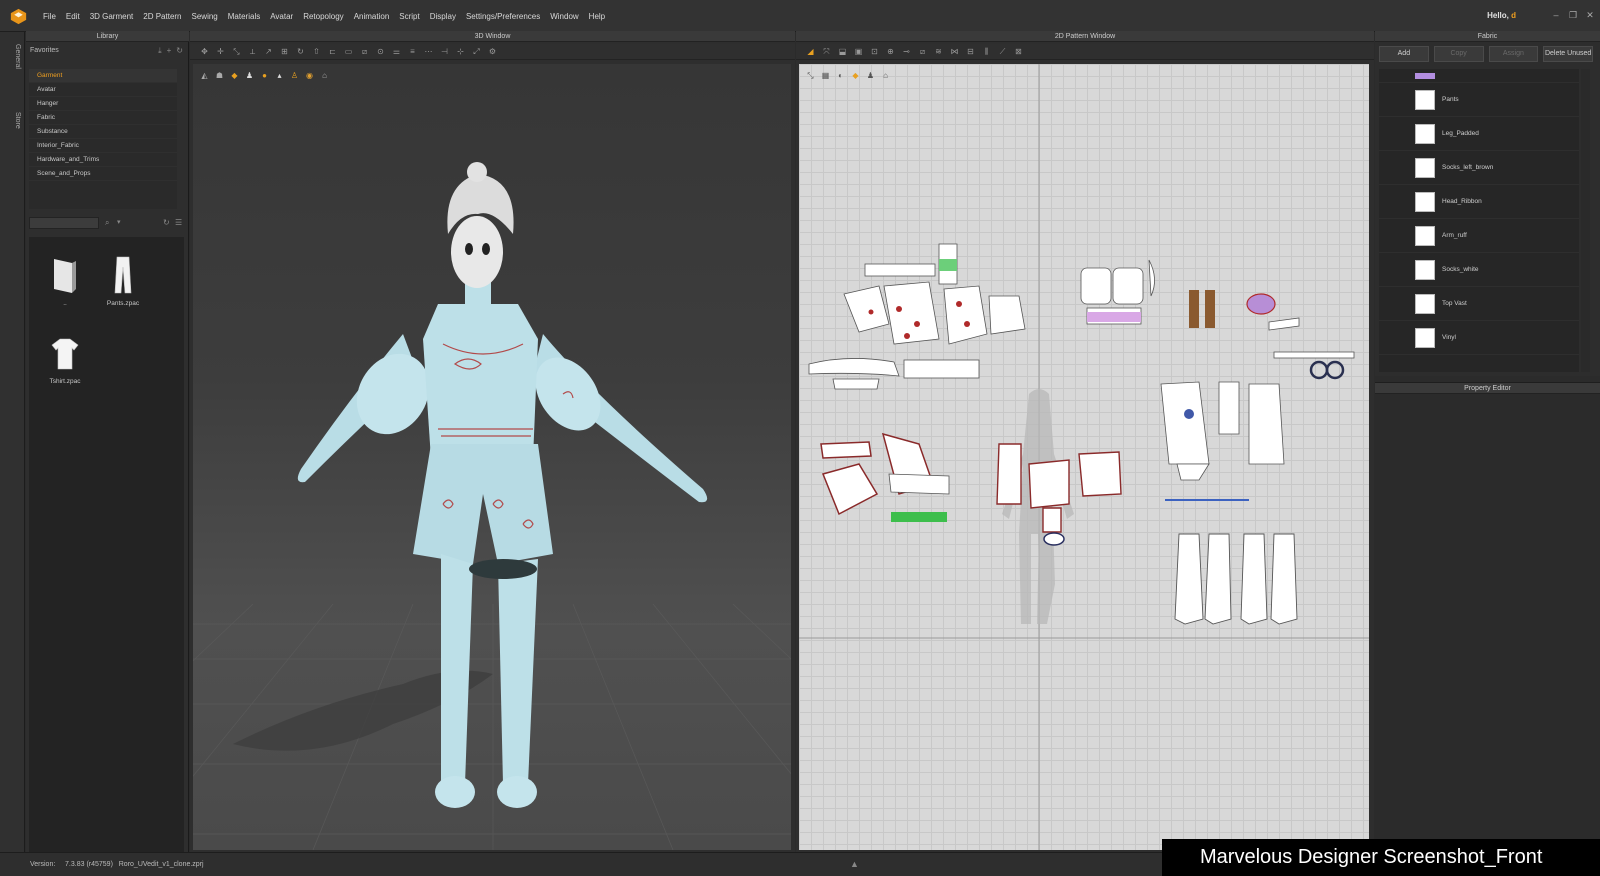 The width and height of the screenshot is (1600, 876). Describe the element at coordinates (119, 222) in the screenshot. I see `chevron-down-icon: ▾` at that location.